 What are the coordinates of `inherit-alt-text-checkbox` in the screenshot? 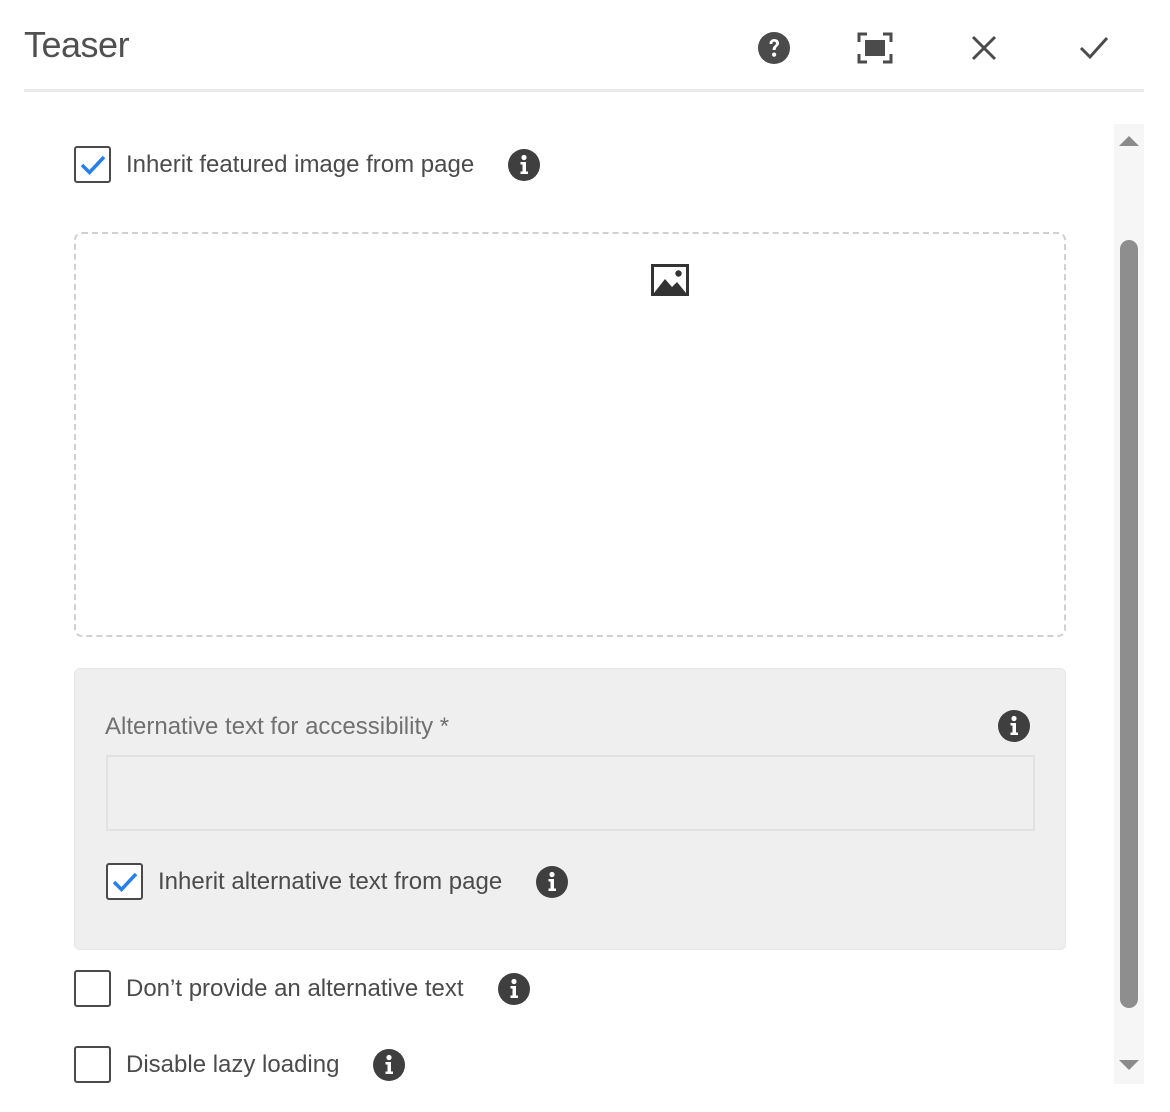 It's located at (124, 881).